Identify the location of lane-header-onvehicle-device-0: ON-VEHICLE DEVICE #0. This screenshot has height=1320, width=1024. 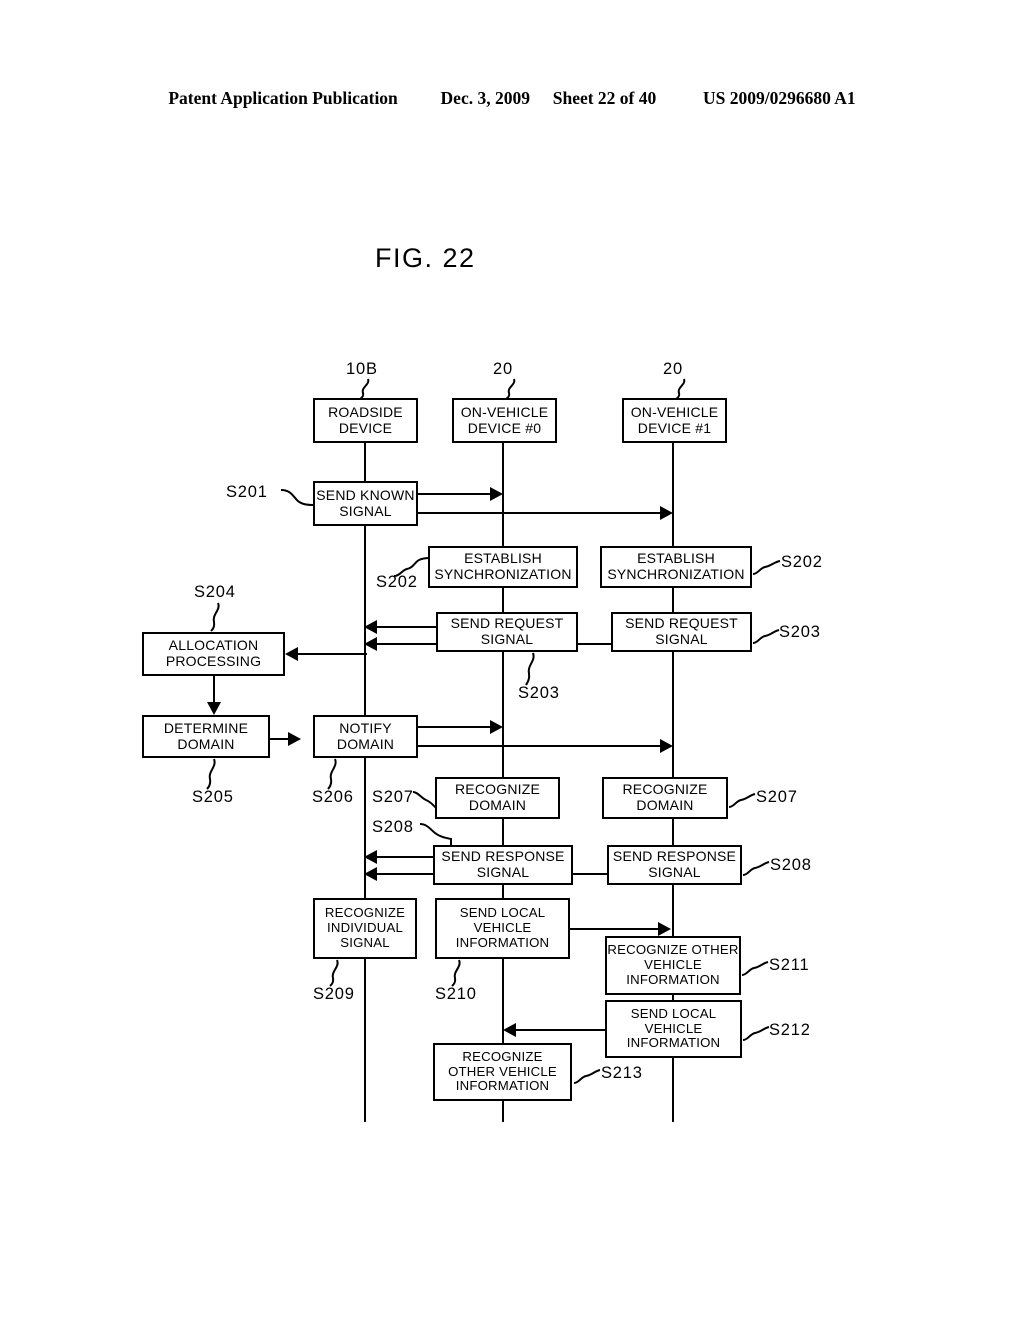
(504, 420).